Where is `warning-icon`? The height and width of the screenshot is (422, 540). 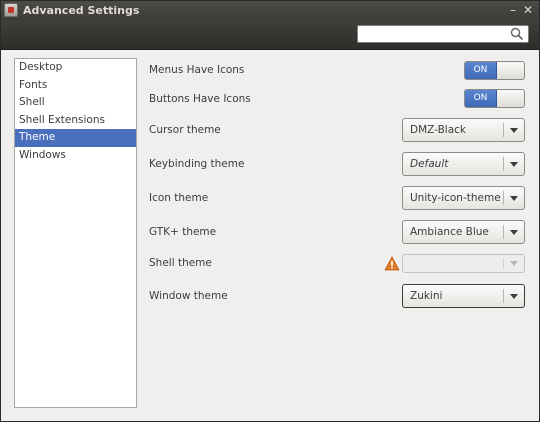
warning-icon is located at coordinates (392, 263).